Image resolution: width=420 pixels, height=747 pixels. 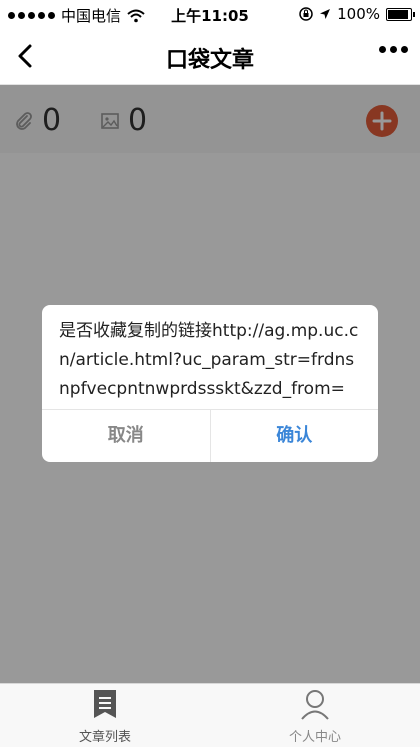 I want to click on tab-article-list: 文章列表, so click(x=105, y=716).